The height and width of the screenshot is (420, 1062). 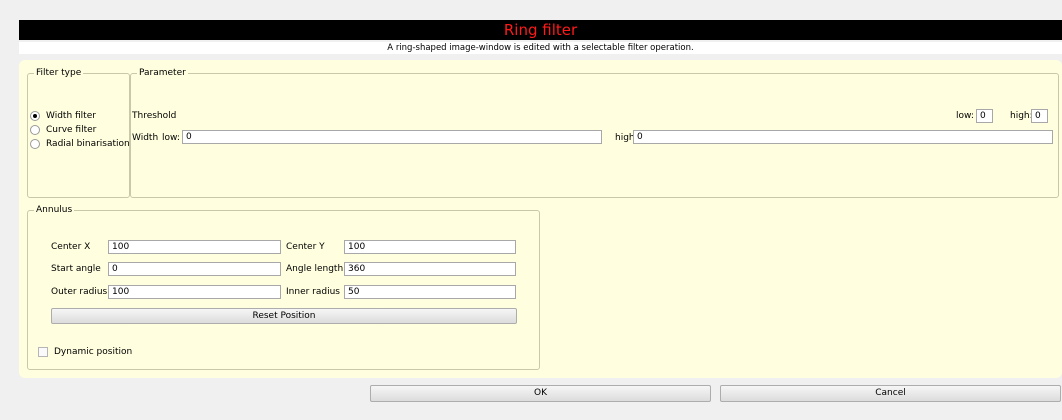 I want to click on width-low-input, so click(x=392, y=137).